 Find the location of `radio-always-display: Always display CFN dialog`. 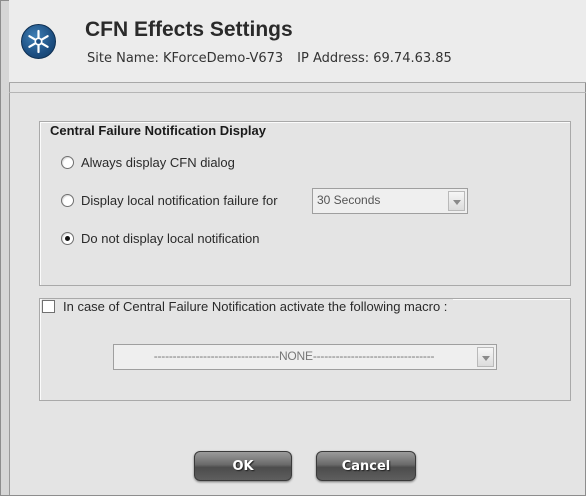

radio-always-display: Always display CFN dialog is located at coordinates (148, 162).